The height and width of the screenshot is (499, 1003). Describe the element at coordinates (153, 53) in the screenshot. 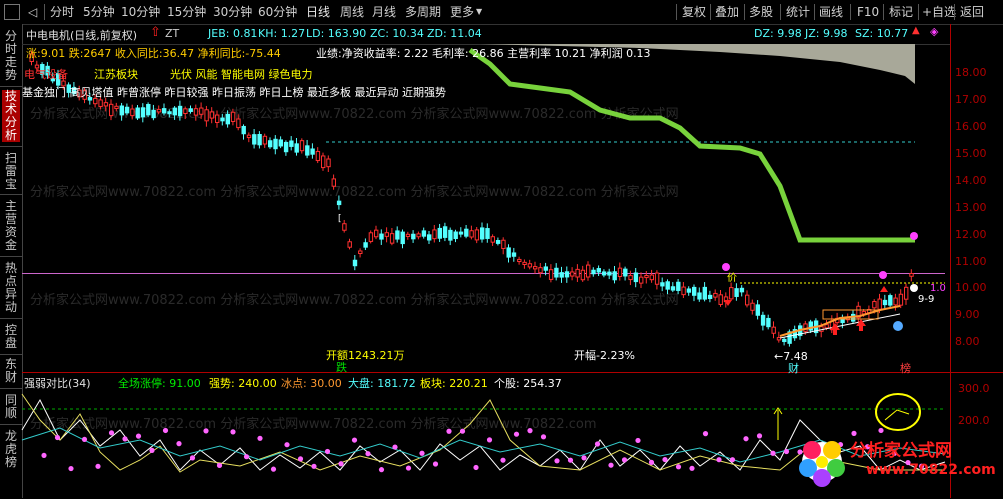

I see `info-line-left: 涨:9.01 跌:2647 收入同比:36.47 净利同比:-75.44` at that location.